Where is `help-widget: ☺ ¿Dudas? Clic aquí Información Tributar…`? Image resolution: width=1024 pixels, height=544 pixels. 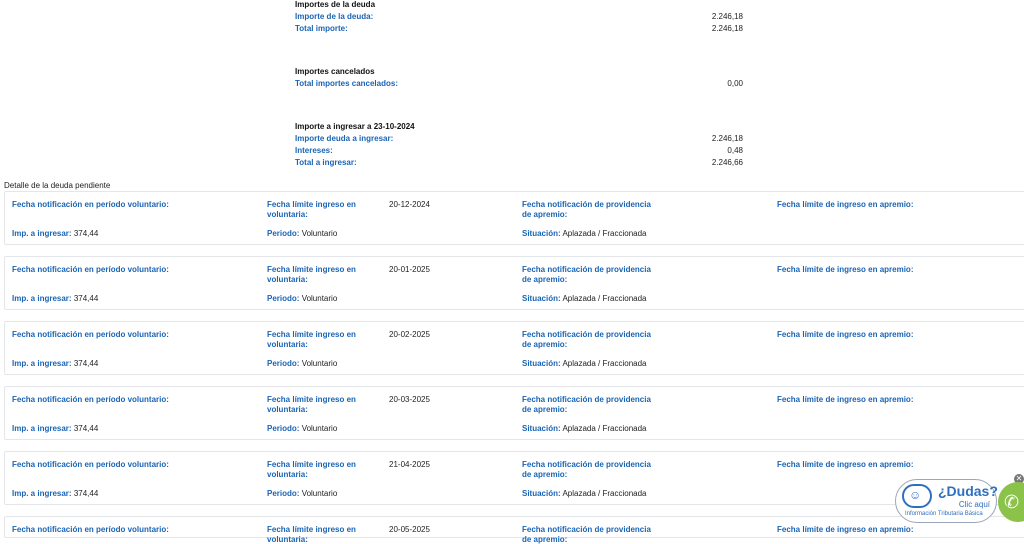 help-widget: ☺ ¿Dudas? Clic aquí Información Tributar… is located at coordinates (946, 501).